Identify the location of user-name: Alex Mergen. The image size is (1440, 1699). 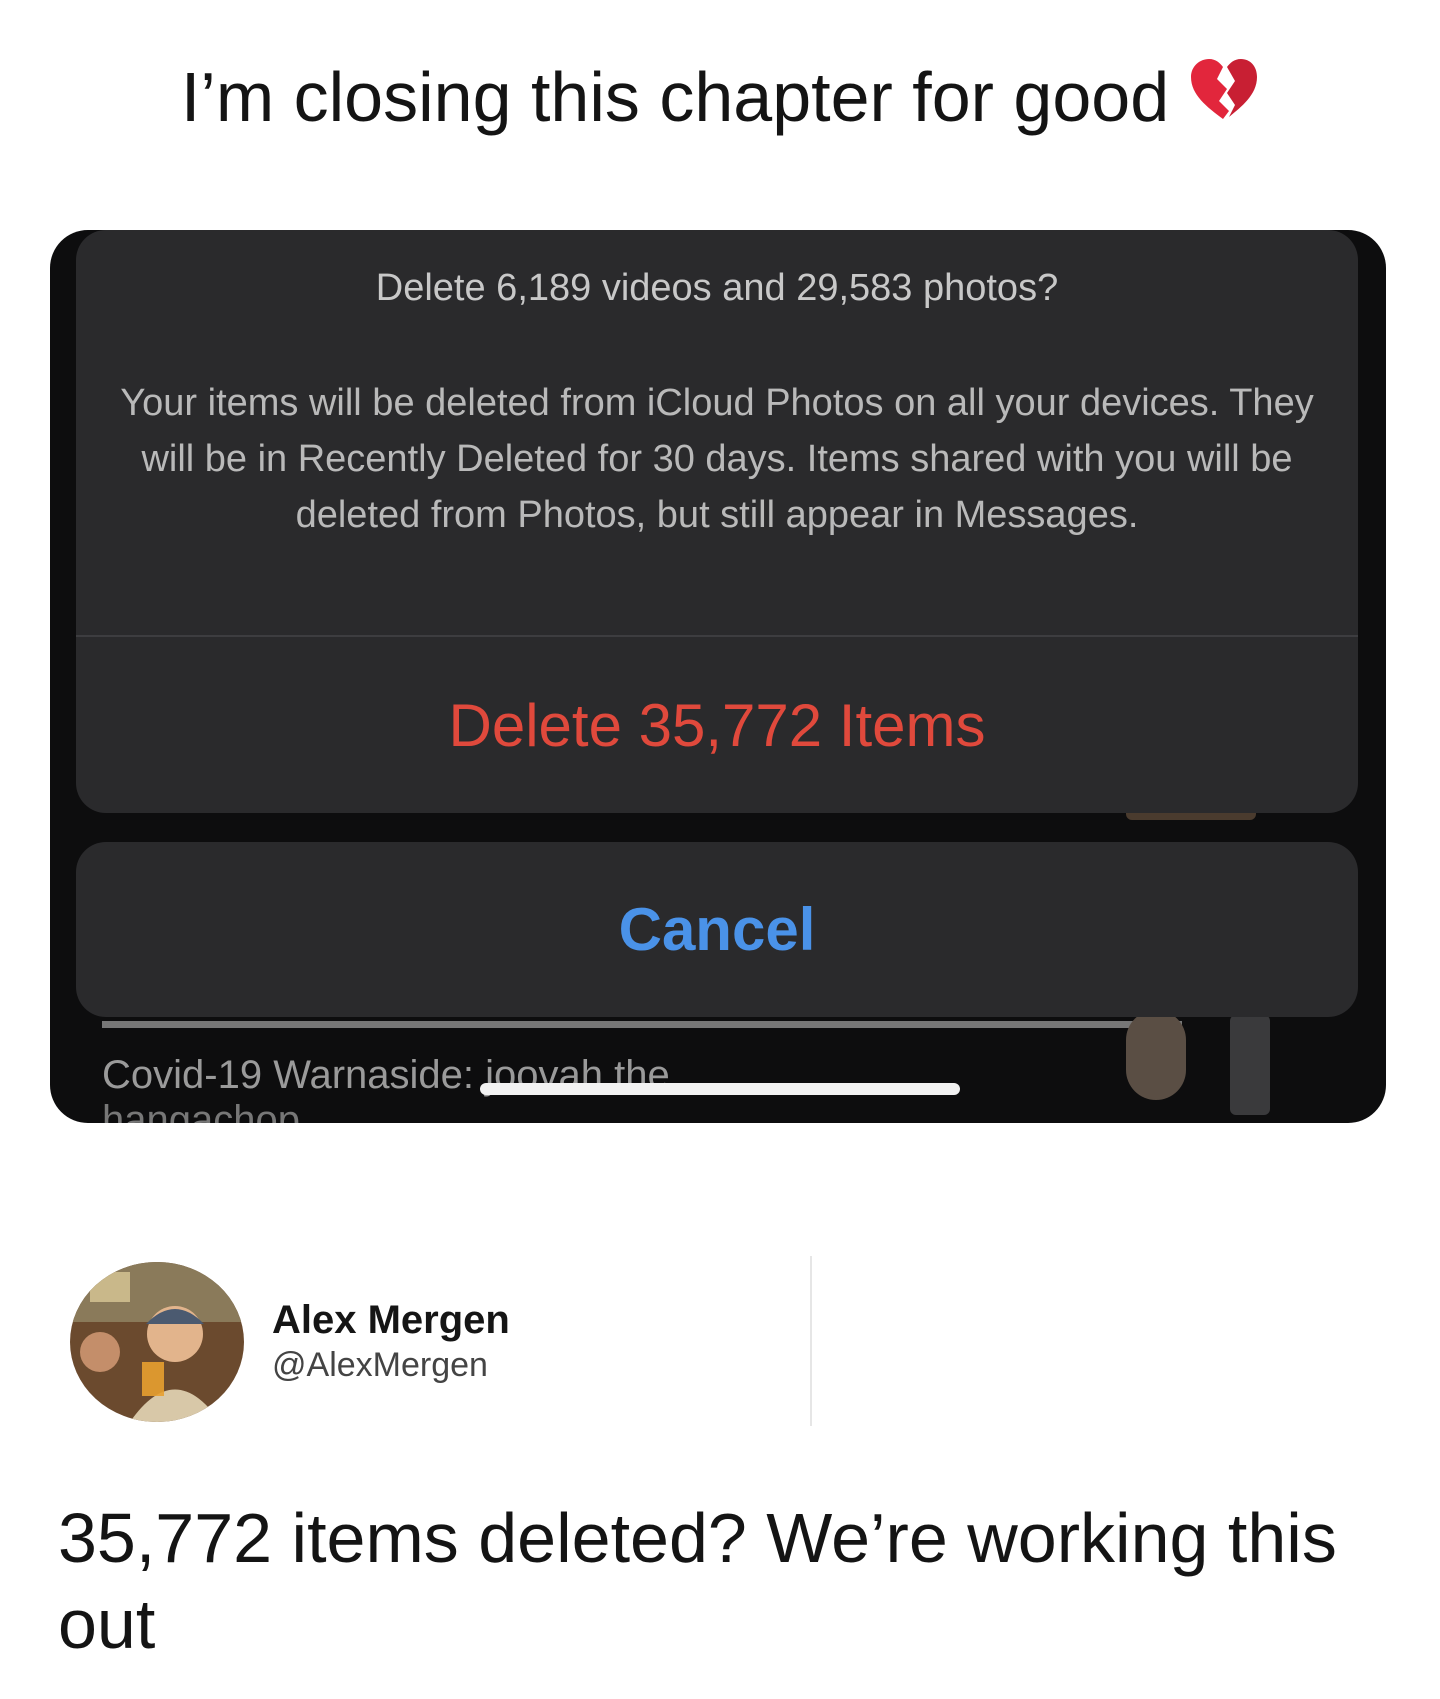
(391, 1320).